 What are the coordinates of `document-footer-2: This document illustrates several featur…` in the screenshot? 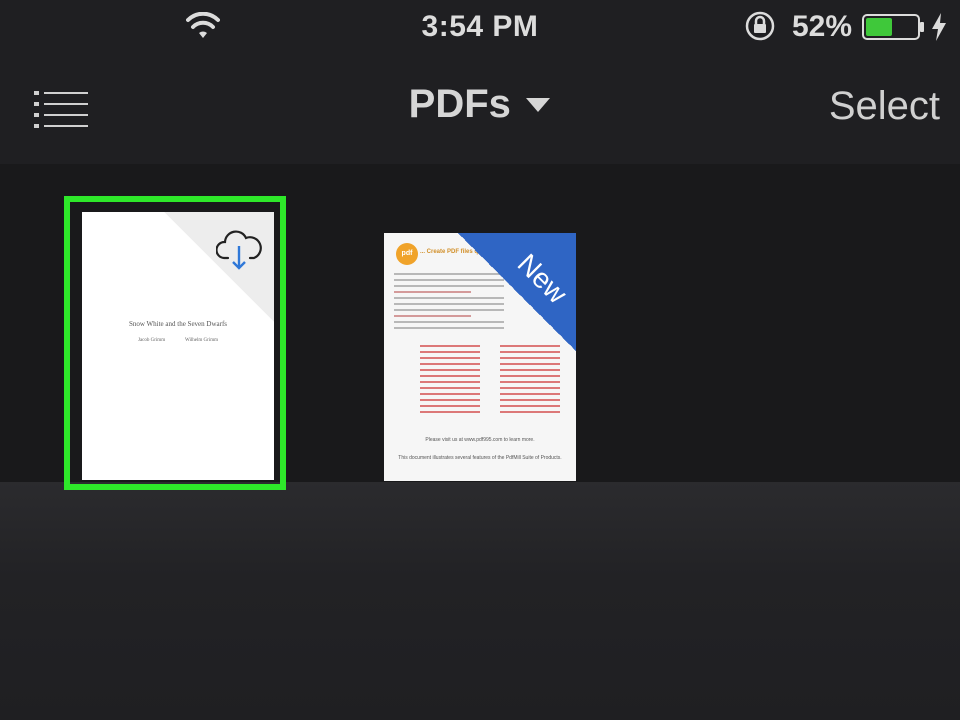 It's located at (480, 458).